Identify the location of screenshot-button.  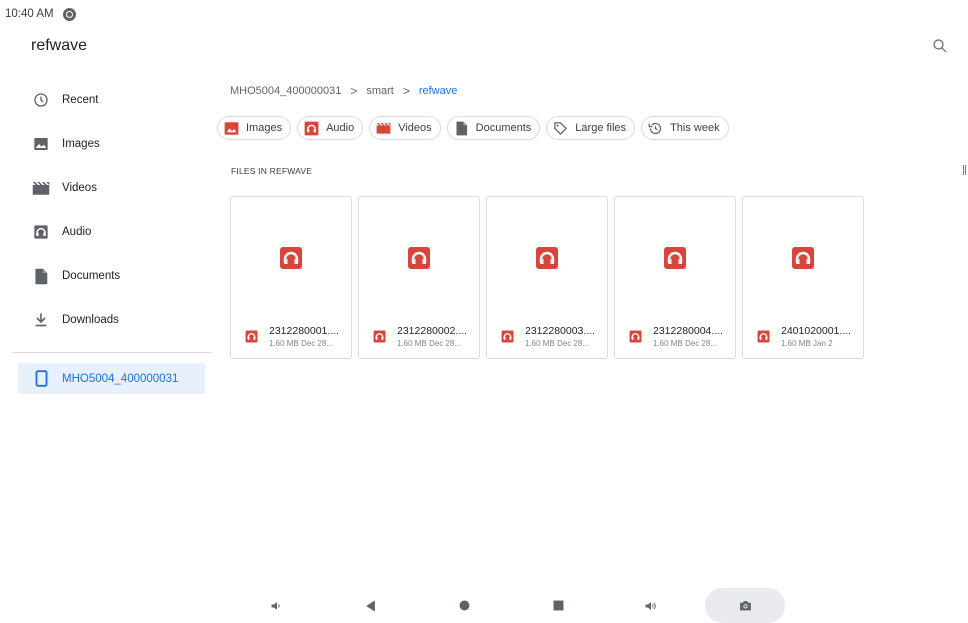
(745, 605).